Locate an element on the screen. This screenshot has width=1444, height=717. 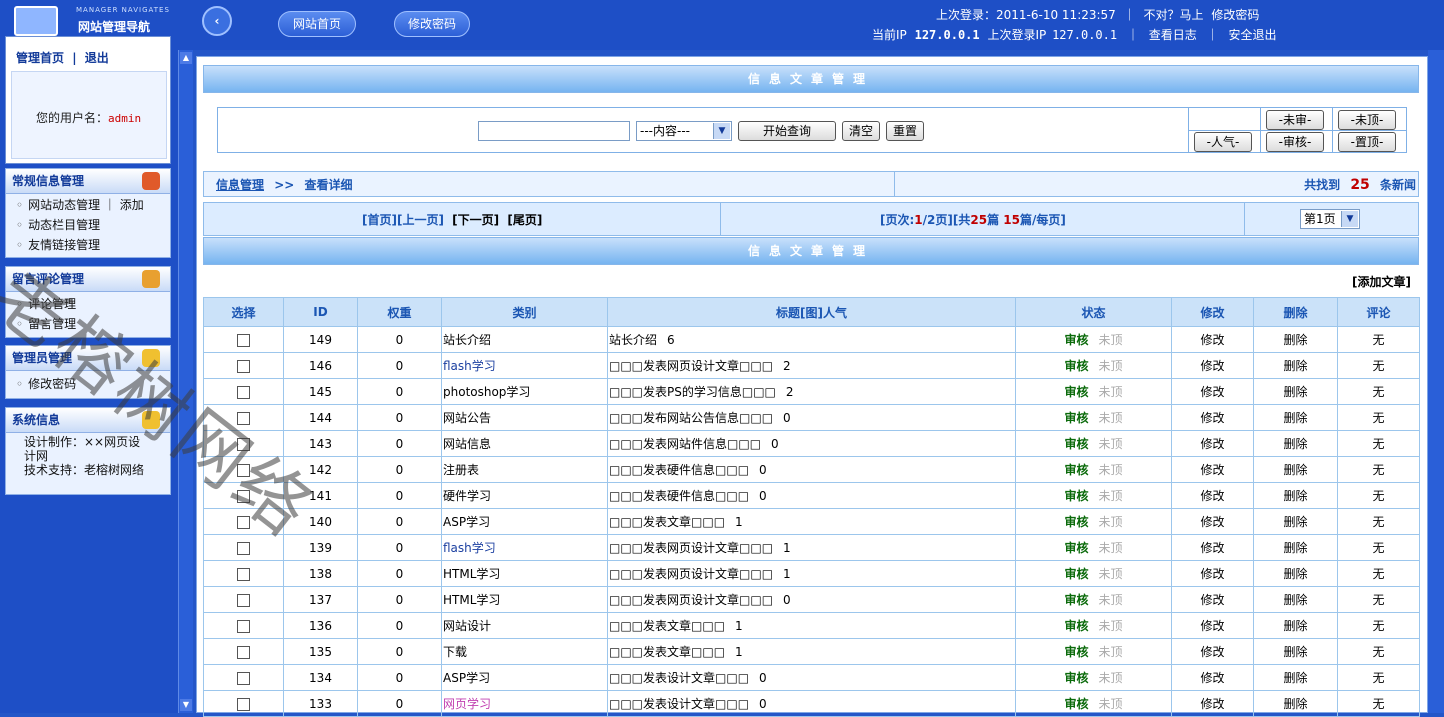
site-home-button: 网站首页 is located at coordinates (317, 24).